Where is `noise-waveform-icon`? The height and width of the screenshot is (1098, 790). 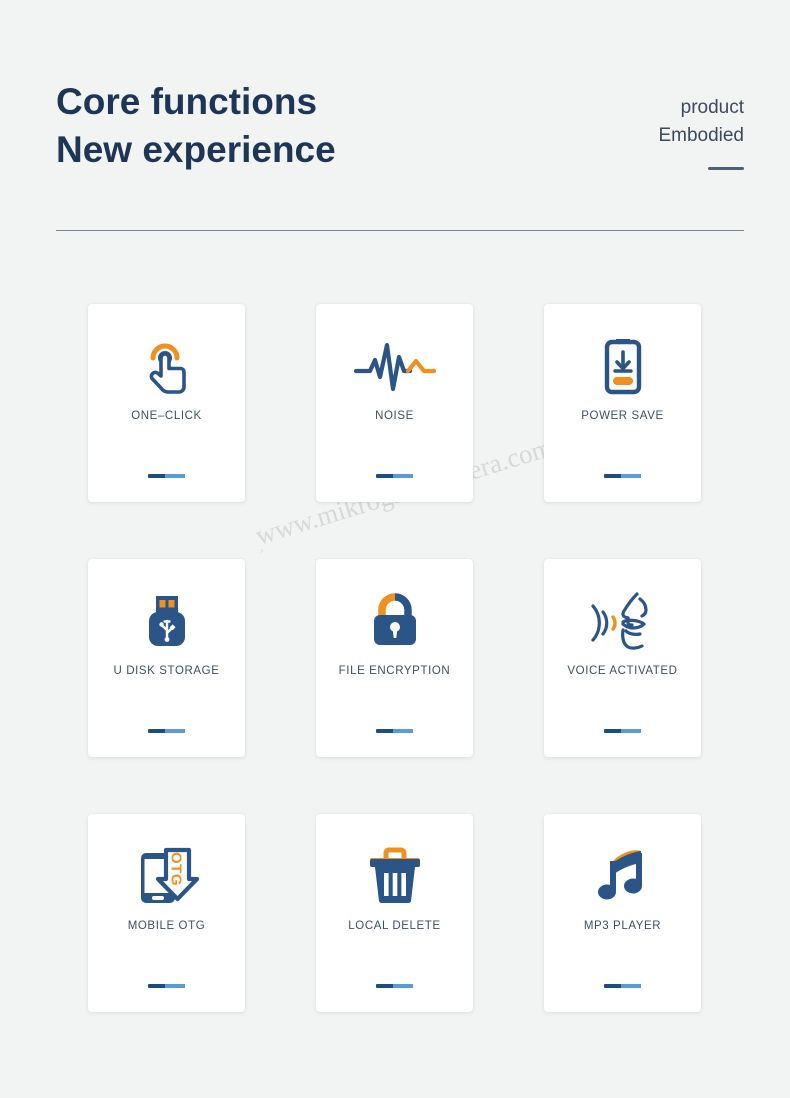 noise-waveform-icon is located at coordinates (394, 366).